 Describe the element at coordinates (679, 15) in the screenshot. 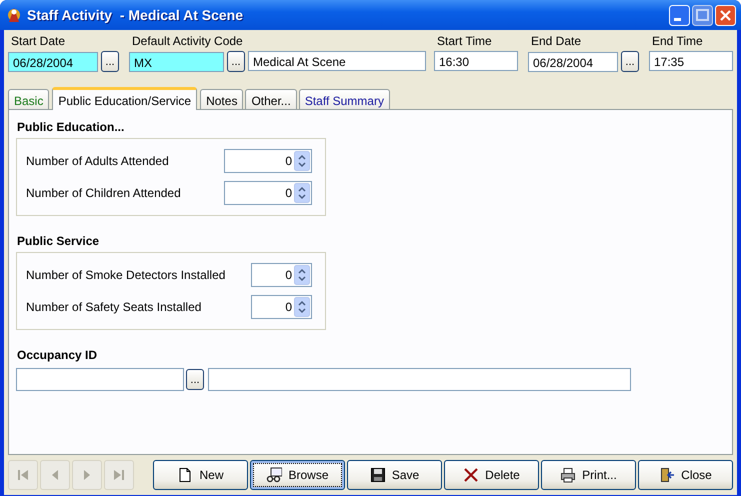

I see `minimize-icon` at that location.